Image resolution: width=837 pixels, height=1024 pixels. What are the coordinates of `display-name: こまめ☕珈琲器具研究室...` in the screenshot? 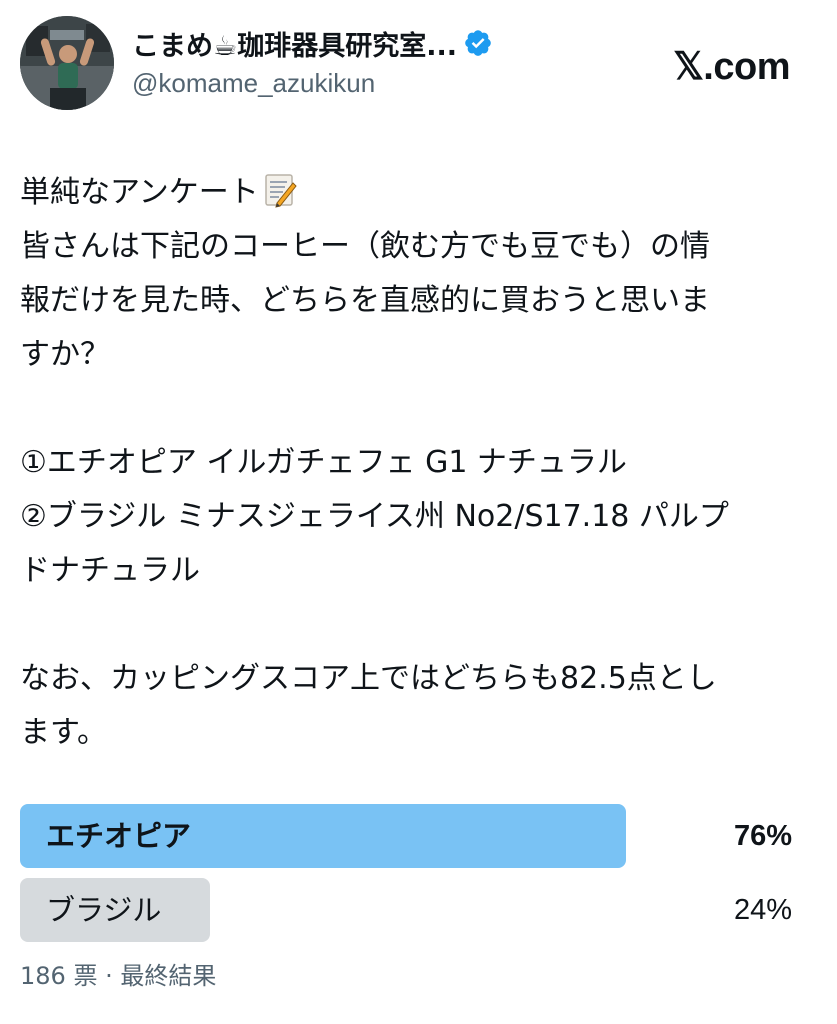 It's located at (294, 43).